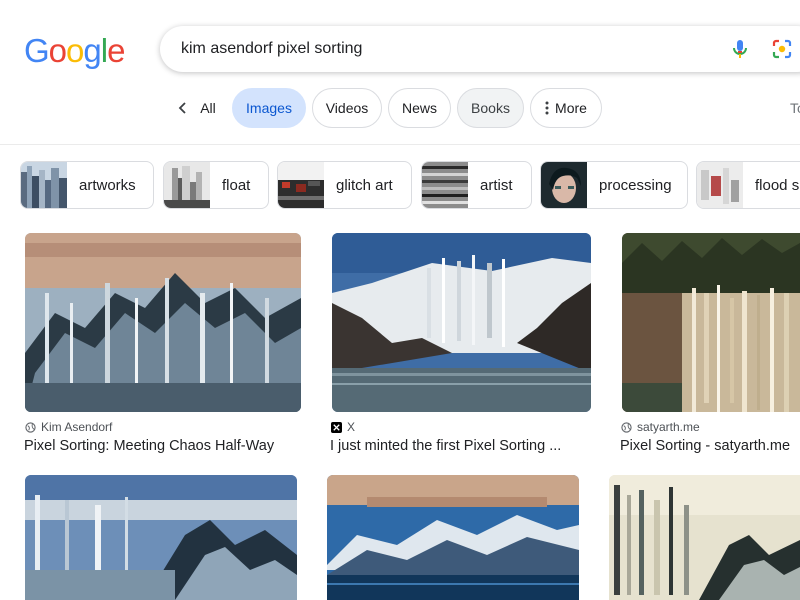  What do you see at coordinates (748, 185) in the screenshot?
I see `chip-flood: flood s` at bounding box center [748, 185].